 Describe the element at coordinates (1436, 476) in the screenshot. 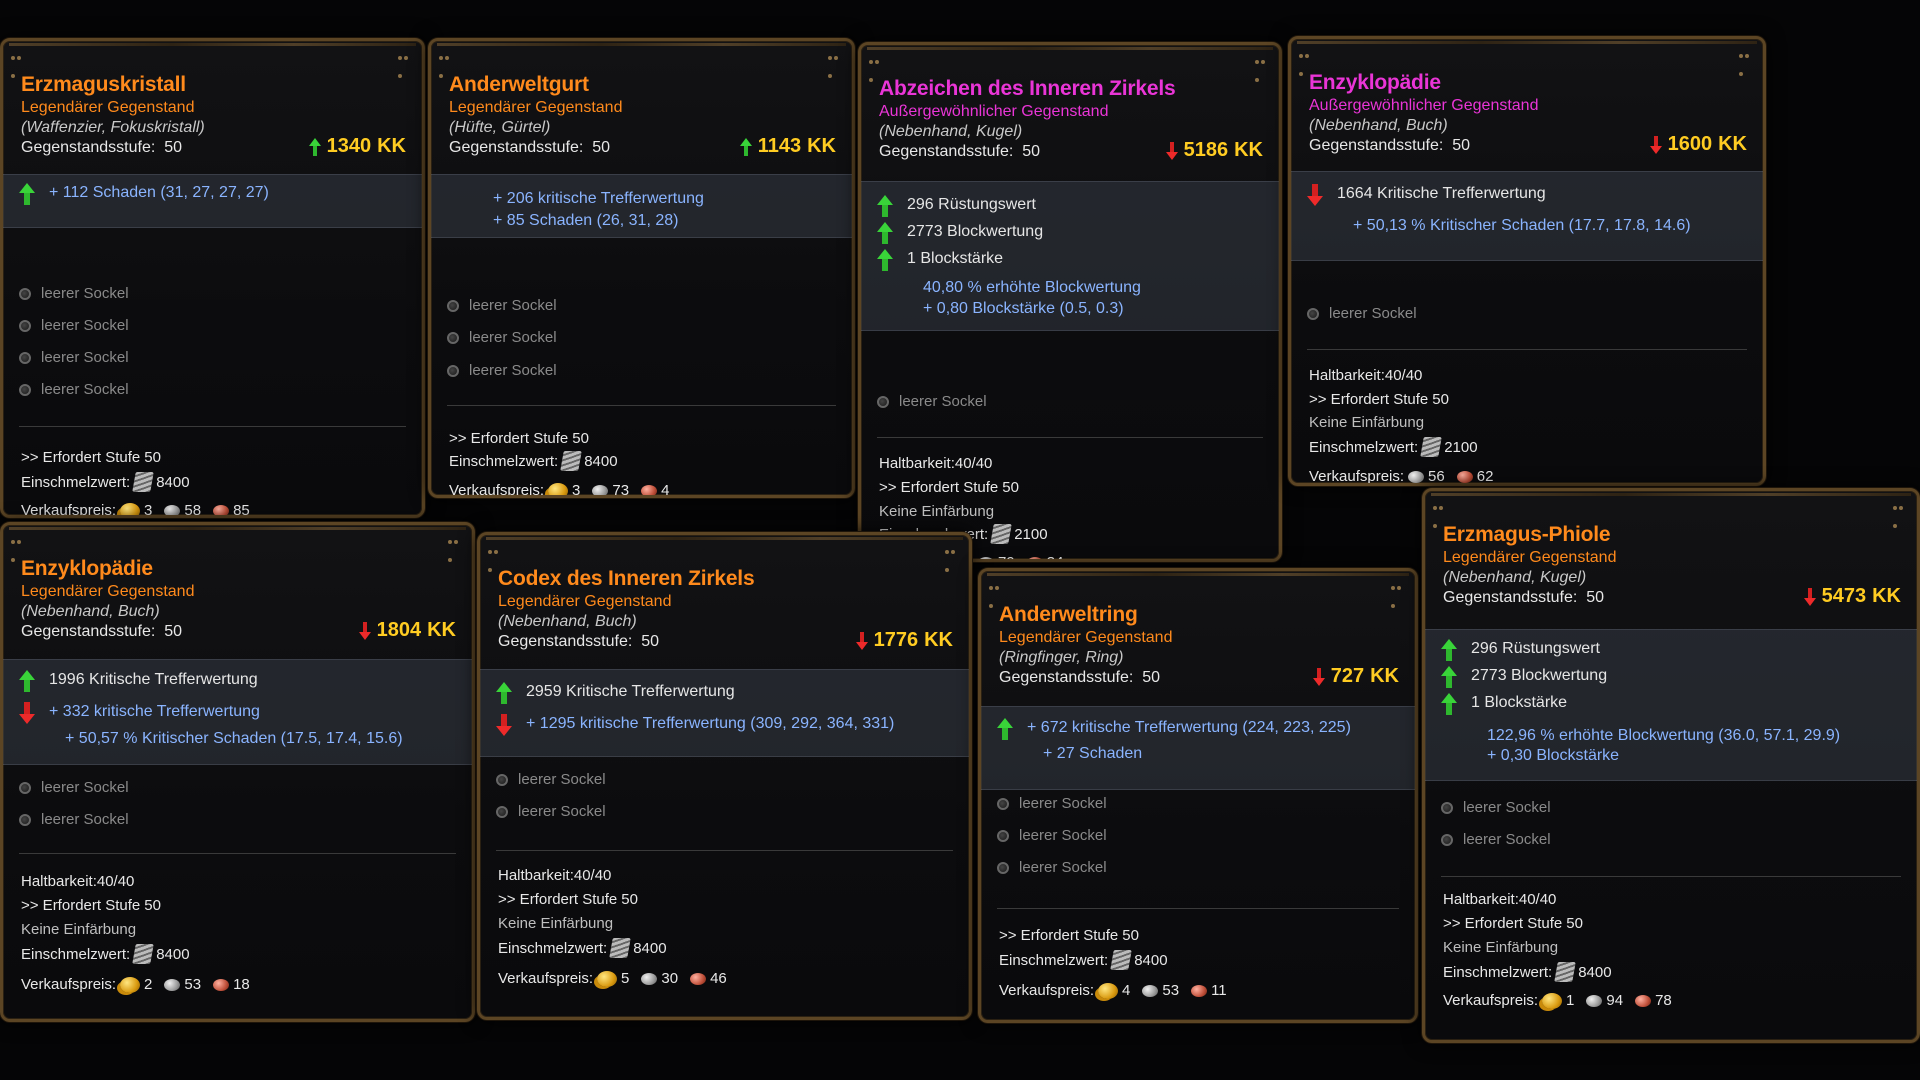

I see `silver-amount: 56` at that location.